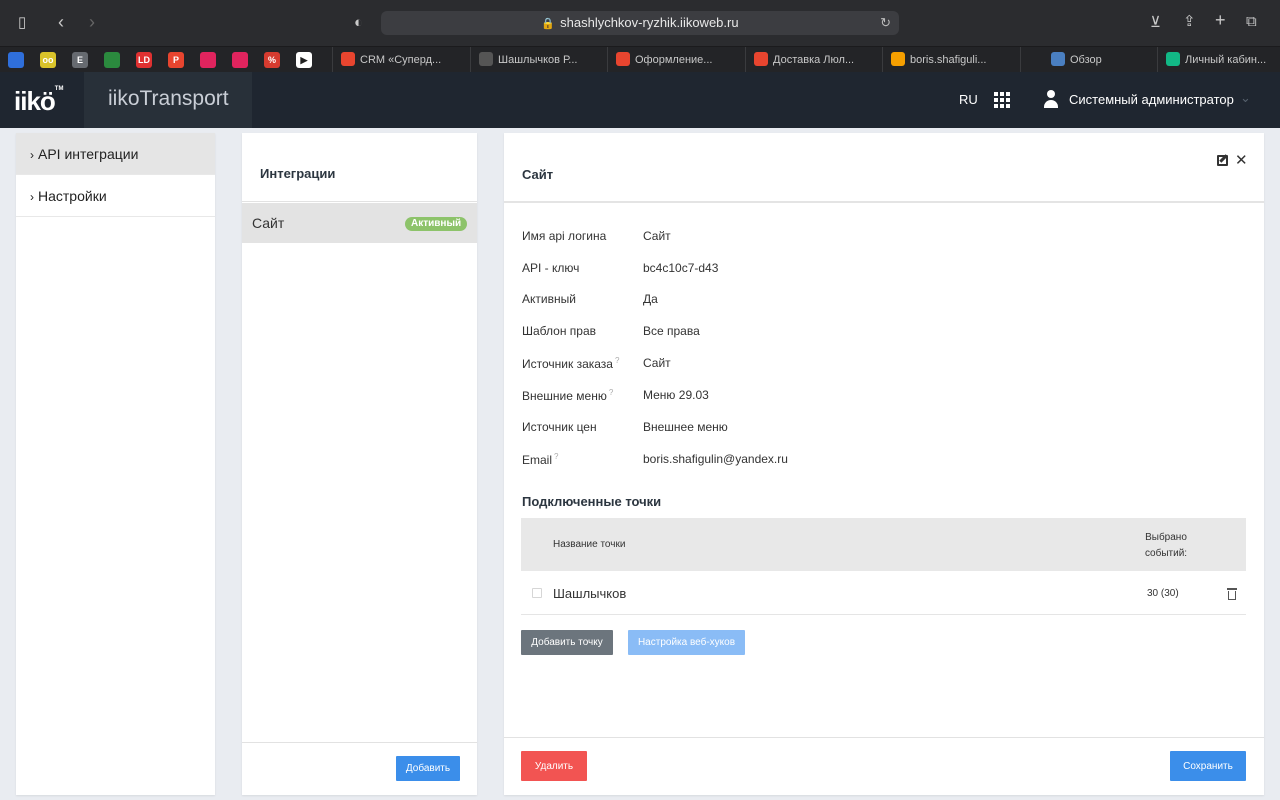 This screenshot has width=1280, height=800. What do you see at coordinates (559, 331) in the screenshot?
I see `field-label: Шаблон прав` at bounding box center [559, 331].